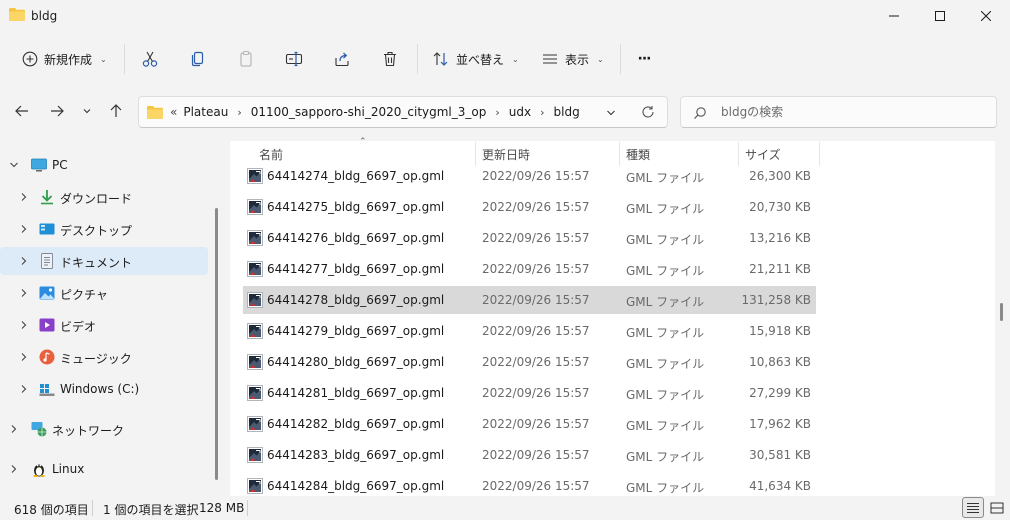 This screenshot has width=1010, height=520. Describe the element at coordinates (997, 507) in the screenshot. I see `tiles-view-button` at that location.